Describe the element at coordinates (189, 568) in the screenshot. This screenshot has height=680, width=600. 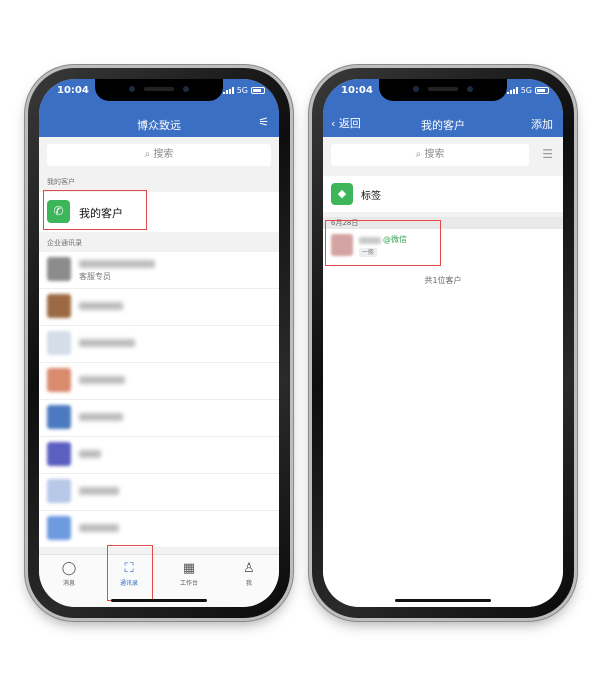
I see `grid-icon: ▦` at that location.